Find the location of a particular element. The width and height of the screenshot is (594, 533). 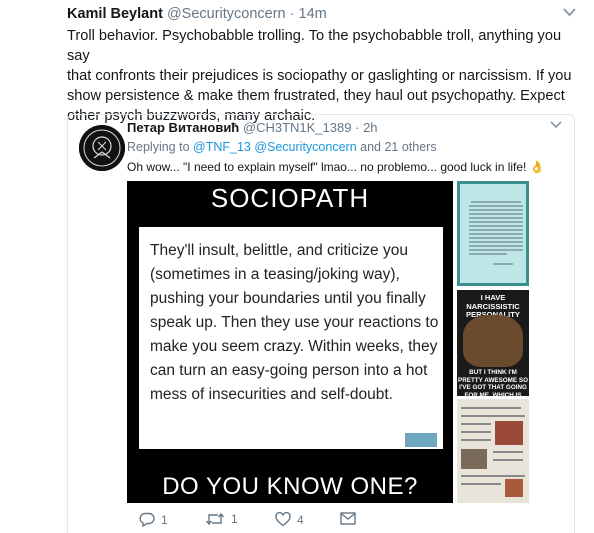

quoted-header: Петар Витановић @CH3TN1K_1389 · 2h is located at coordinates (252, 127).